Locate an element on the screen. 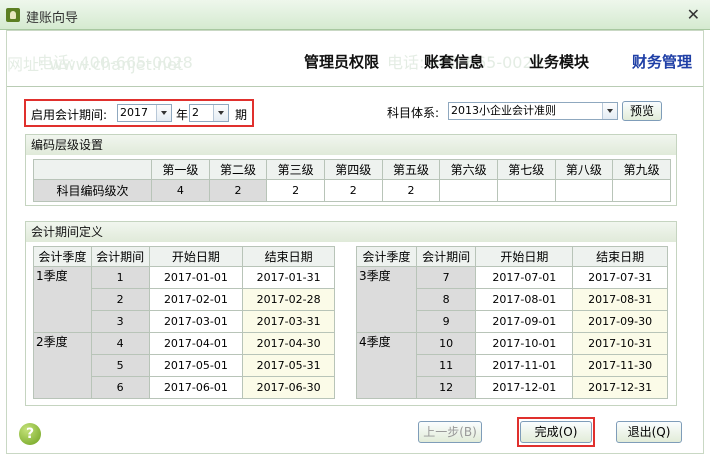  watermark-site: 网址: www.chanjet.net is located at coordinates (95, 64).